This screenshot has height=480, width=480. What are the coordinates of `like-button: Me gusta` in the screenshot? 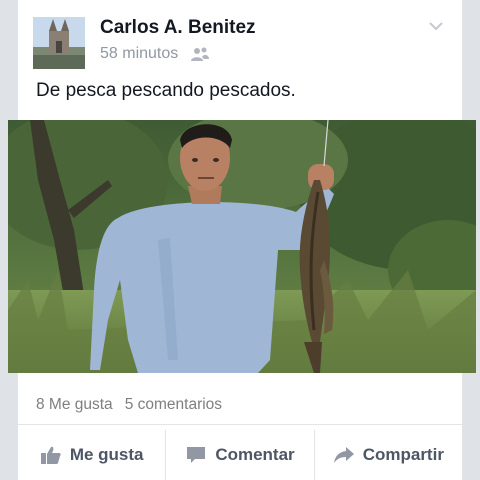 It's located at (91, 455).